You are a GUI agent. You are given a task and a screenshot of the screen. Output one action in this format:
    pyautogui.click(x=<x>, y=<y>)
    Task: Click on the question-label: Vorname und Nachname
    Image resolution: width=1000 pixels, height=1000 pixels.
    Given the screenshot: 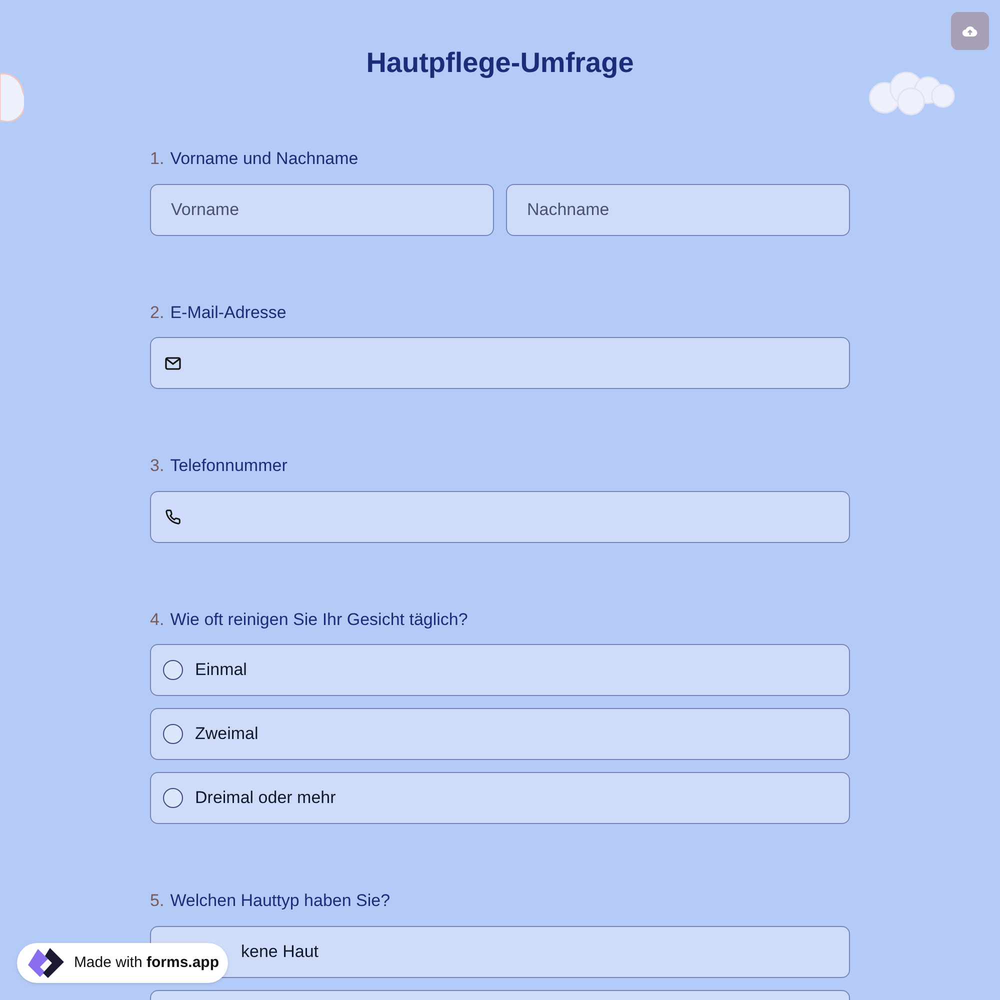 What is the action you would take?
    pyautogui.click(x=264, y=159)
    